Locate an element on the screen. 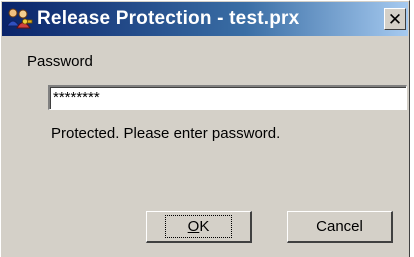  cancel-button: Cancel is located at coordinates (340, 227).